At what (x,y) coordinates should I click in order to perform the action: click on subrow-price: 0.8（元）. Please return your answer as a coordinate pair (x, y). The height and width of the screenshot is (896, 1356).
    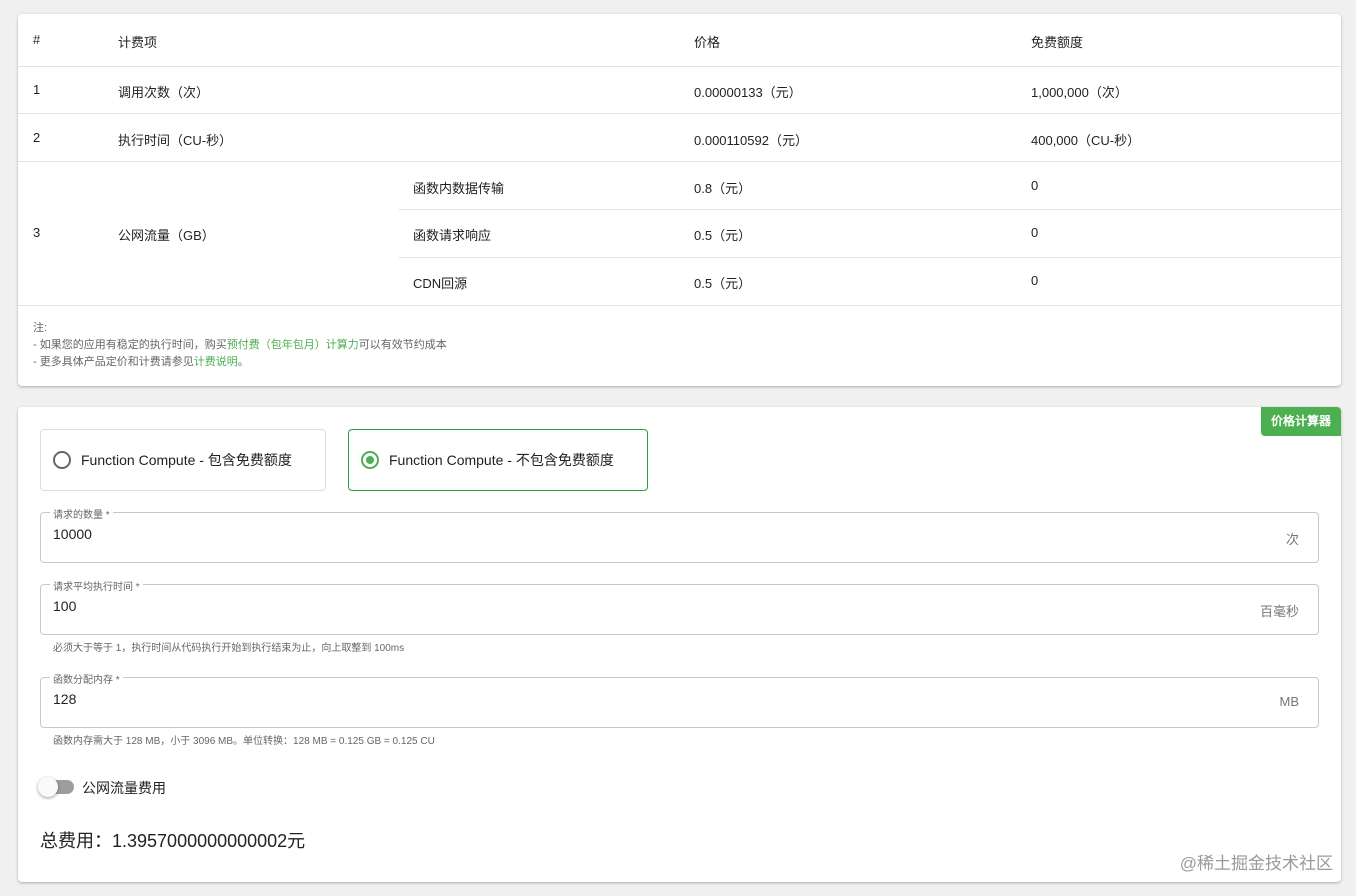
    Looking at the image, I should click on (723, 188).